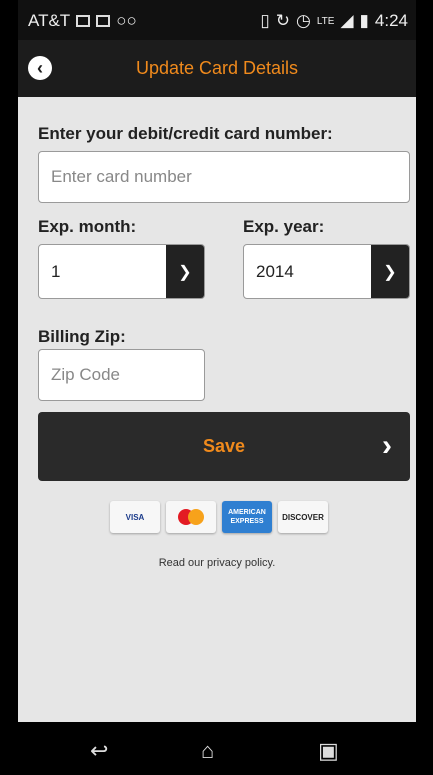  I want to click on discover-text: DISCOVER, so click(303, 517).